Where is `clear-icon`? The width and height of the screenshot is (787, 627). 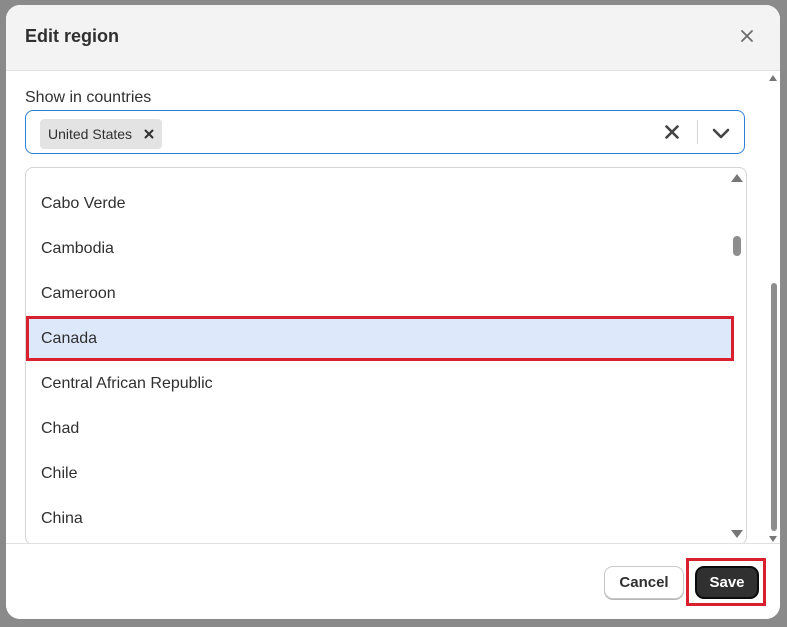
clear-icon is located at coordinates (672, 132).